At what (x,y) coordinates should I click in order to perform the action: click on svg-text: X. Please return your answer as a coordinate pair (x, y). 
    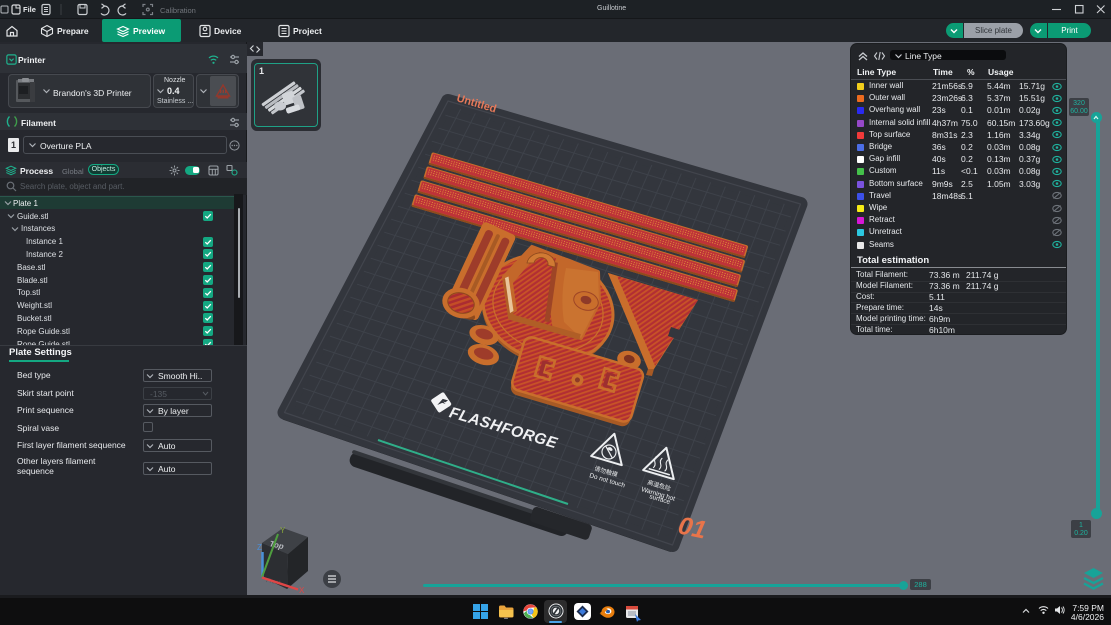
    Looking at the image, I should click on (302, 590).